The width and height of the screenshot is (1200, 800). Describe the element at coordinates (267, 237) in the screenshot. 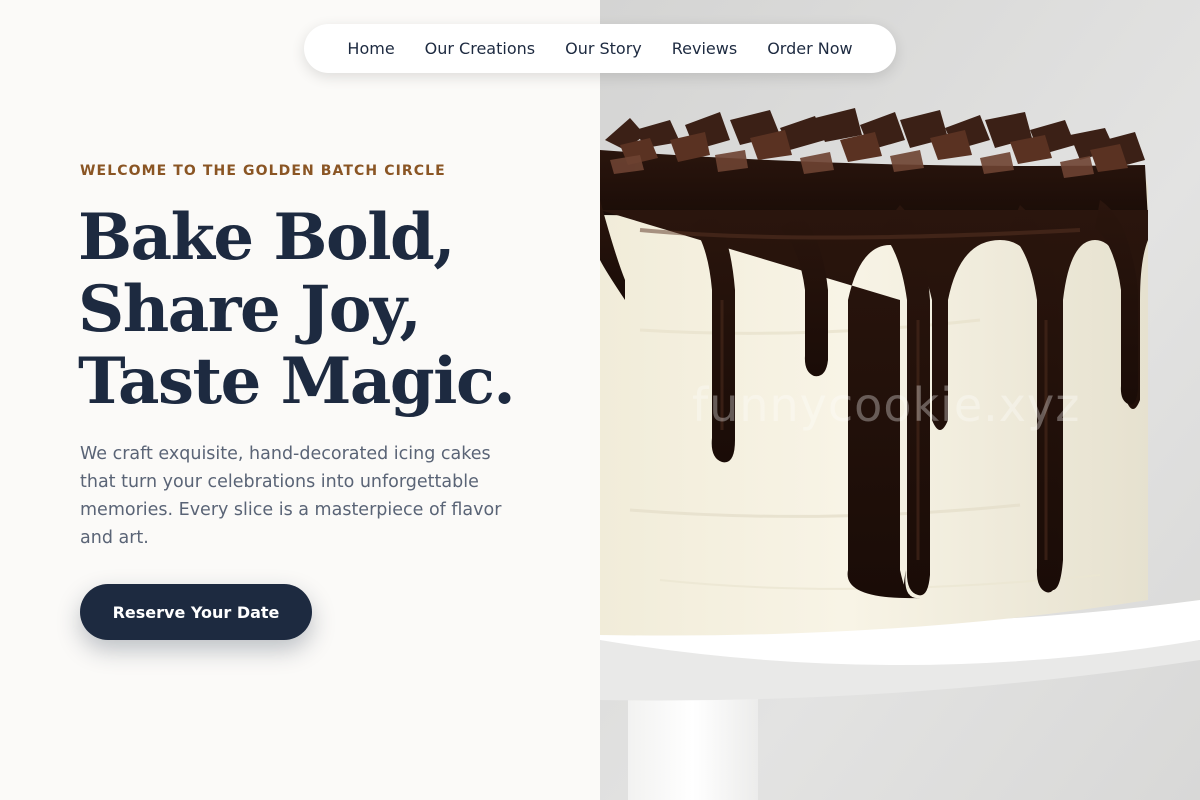

I see `headline-line-1: Bake Bold,` at that location.